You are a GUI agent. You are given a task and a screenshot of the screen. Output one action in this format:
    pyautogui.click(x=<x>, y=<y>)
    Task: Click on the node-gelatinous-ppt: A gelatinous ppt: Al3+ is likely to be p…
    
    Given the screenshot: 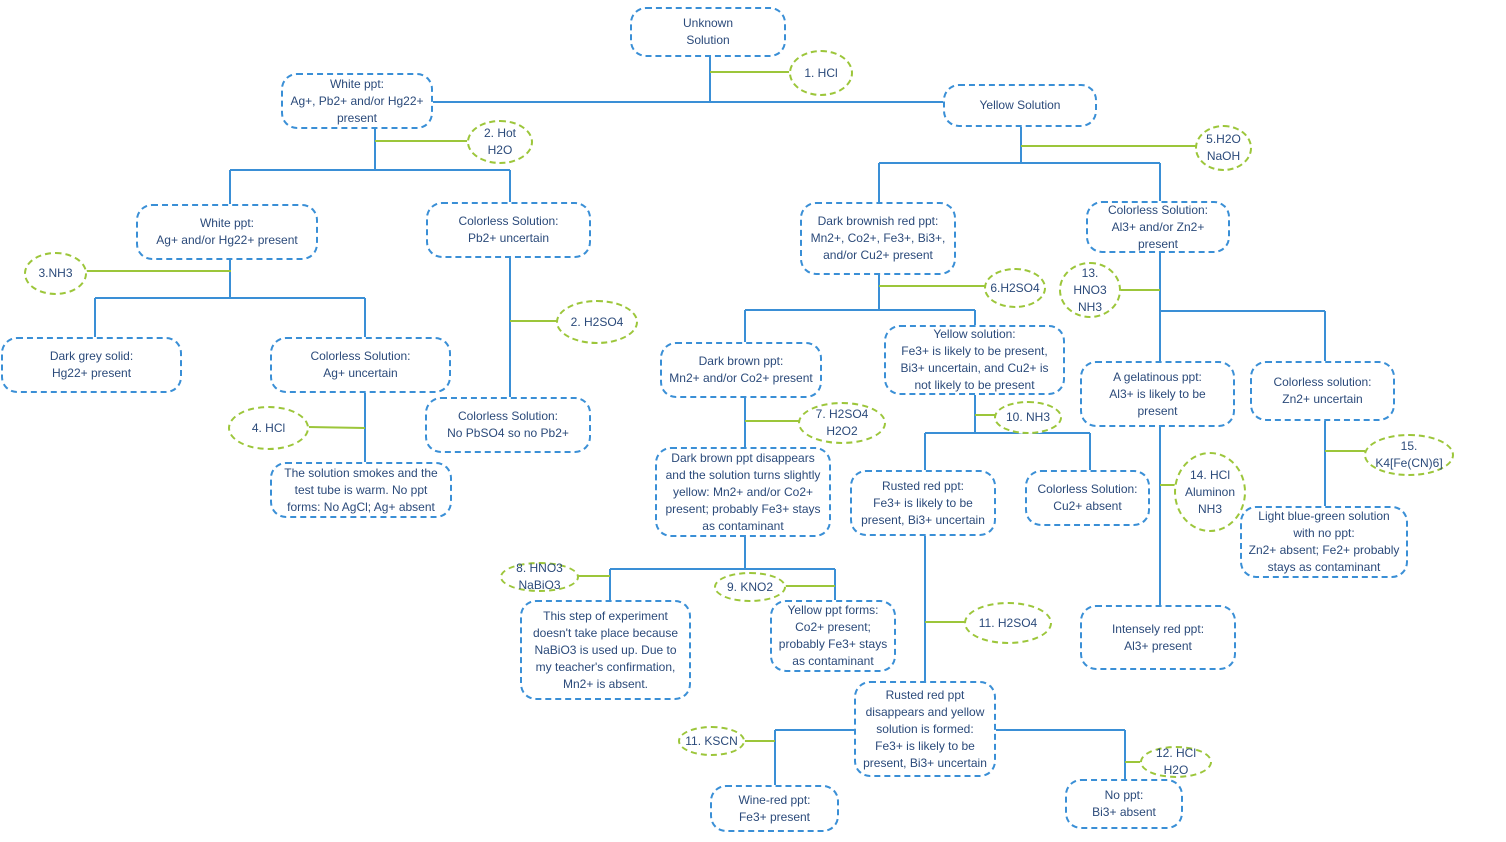 What is the action you would take?
    pyautogui.click(x=1157, y=394)
    